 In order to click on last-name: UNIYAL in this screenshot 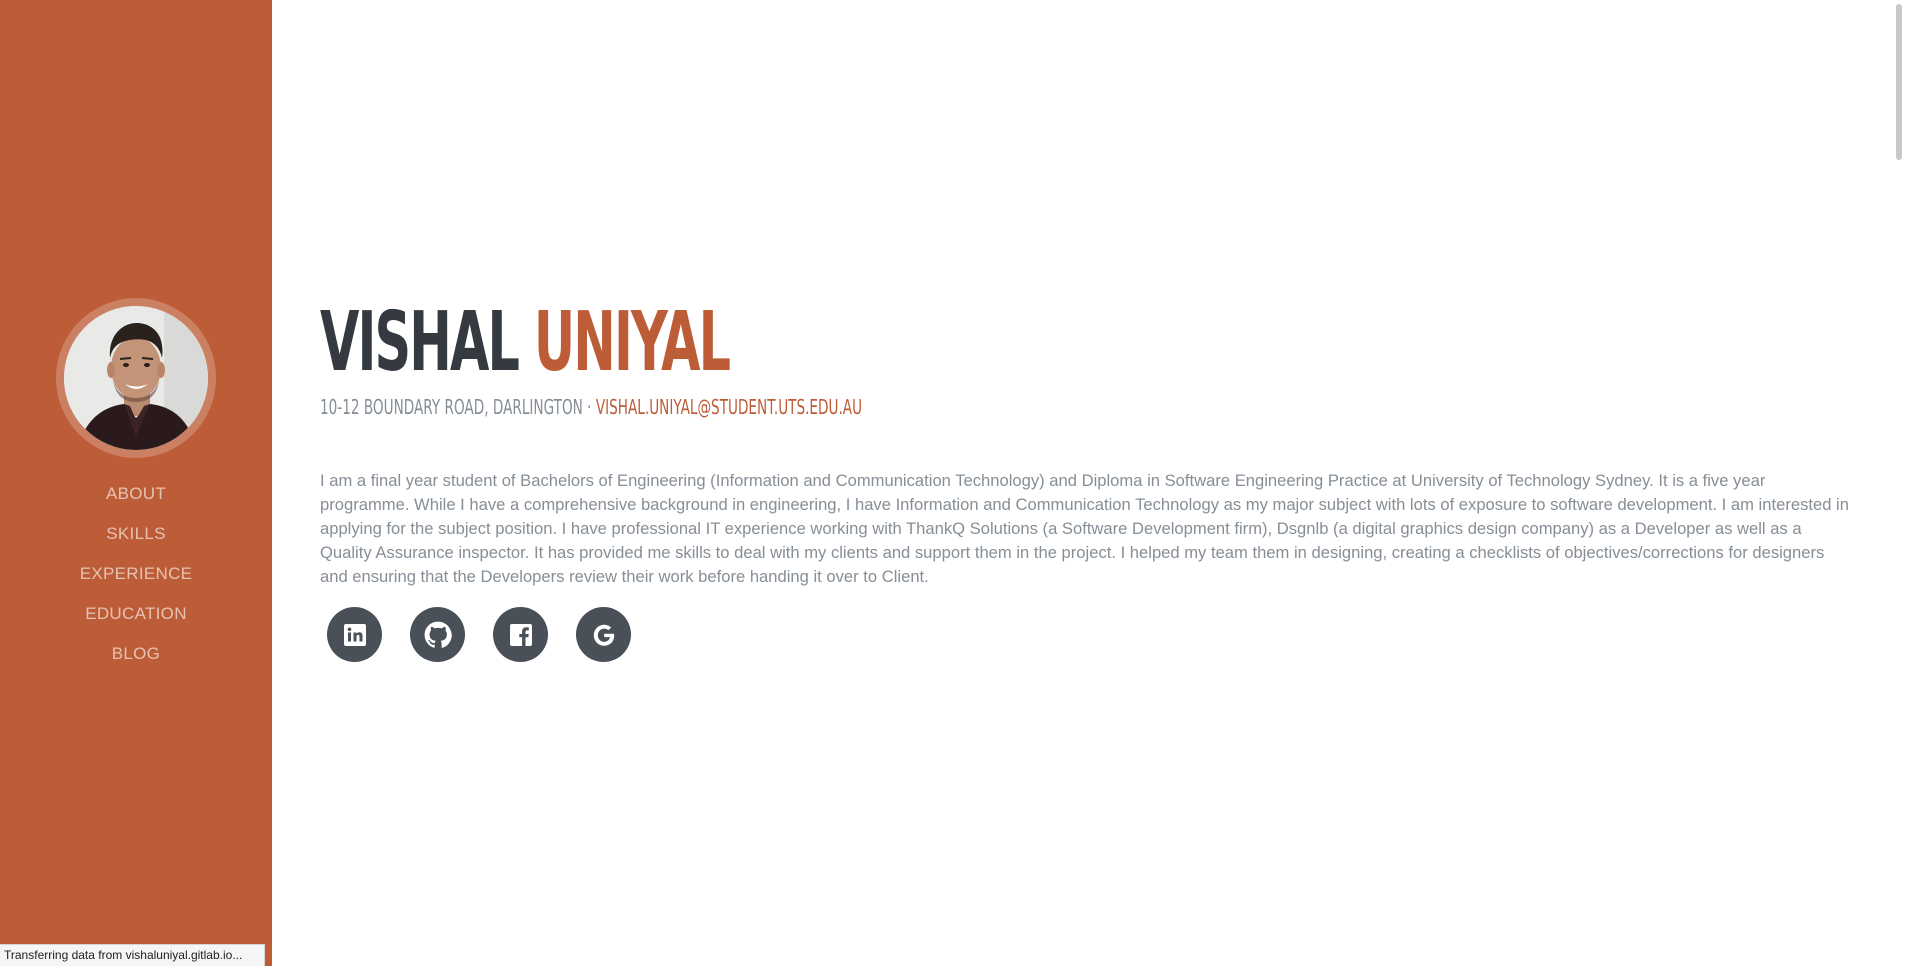, I will do `click(632, 342)`.